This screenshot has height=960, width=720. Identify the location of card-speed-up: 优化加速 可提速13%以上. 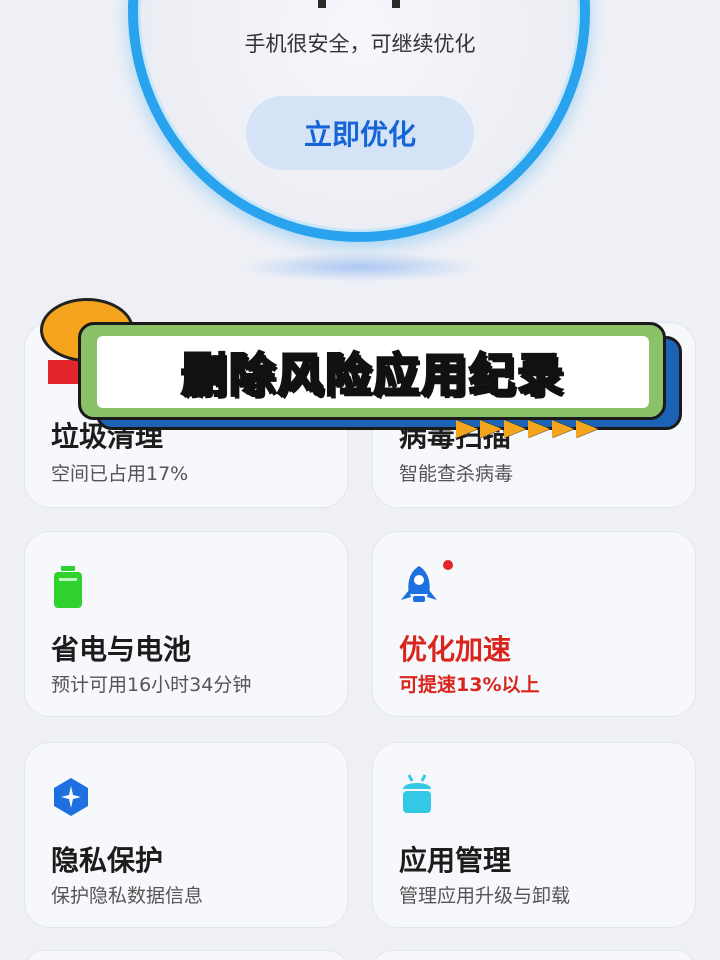
(534, 624).